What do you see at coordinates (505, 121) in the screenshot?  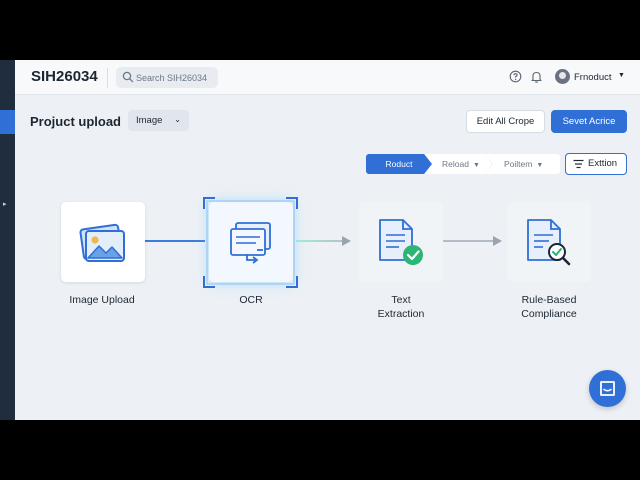 I see `edit-all-button: Edit All Crope` at bounding box center [505, 121].